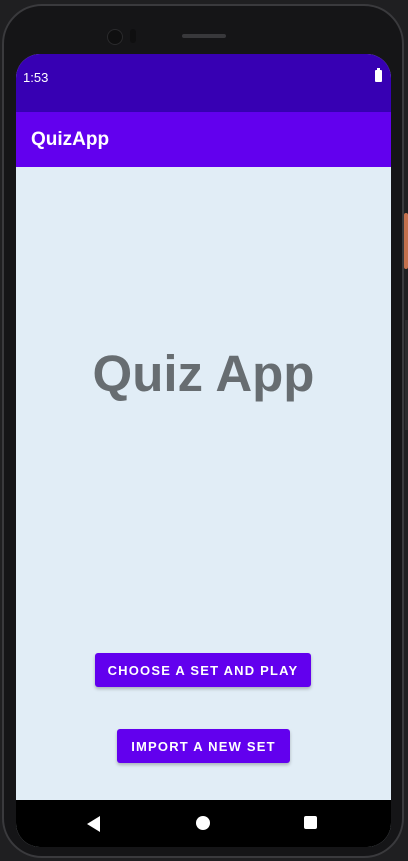 Image resolution: width=408 pixels, height=861 pixels. I want to click on battery-icon, so click(378, 75).